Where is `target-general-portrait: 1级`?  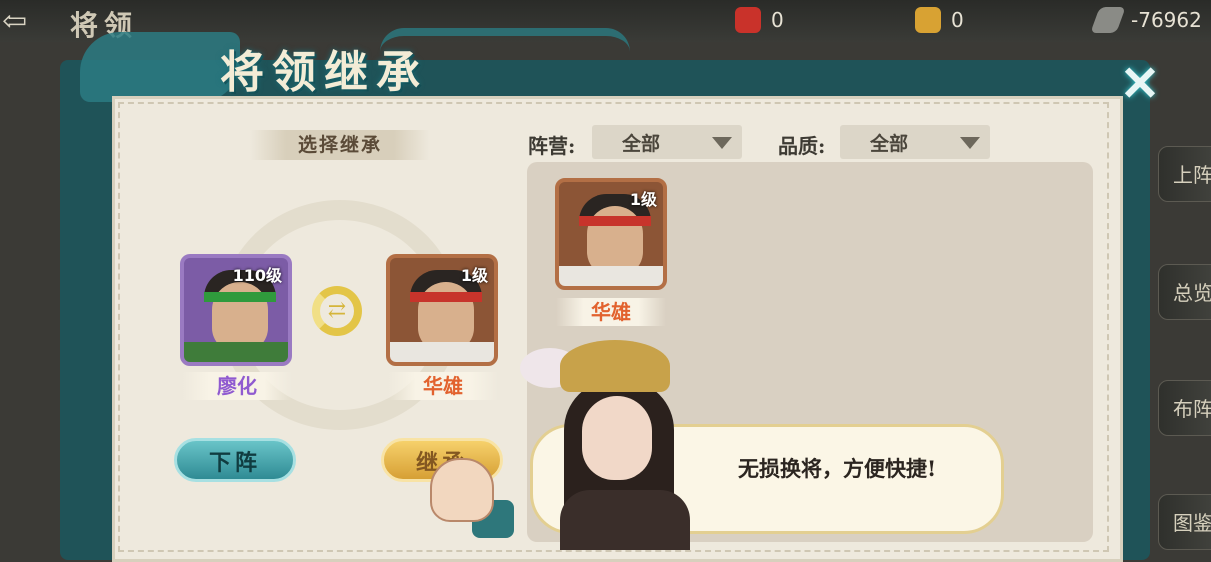
target-general-portrait: 1级 is located at coordinates (442, 310).